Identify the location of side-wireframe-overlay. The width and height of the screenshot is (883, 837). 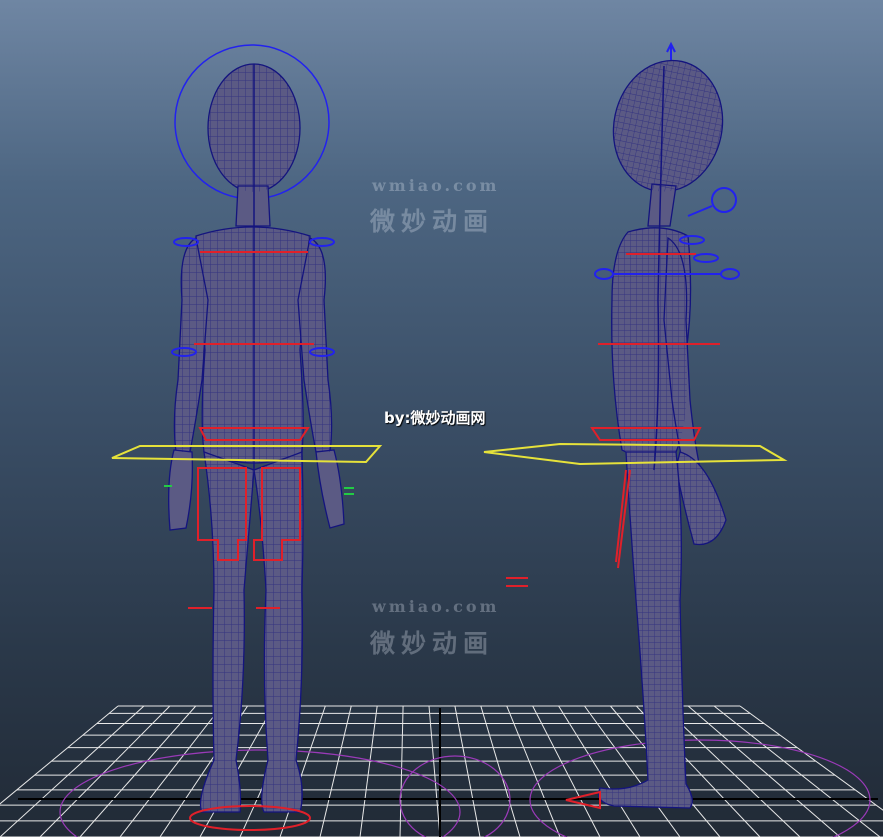
(662, 434).